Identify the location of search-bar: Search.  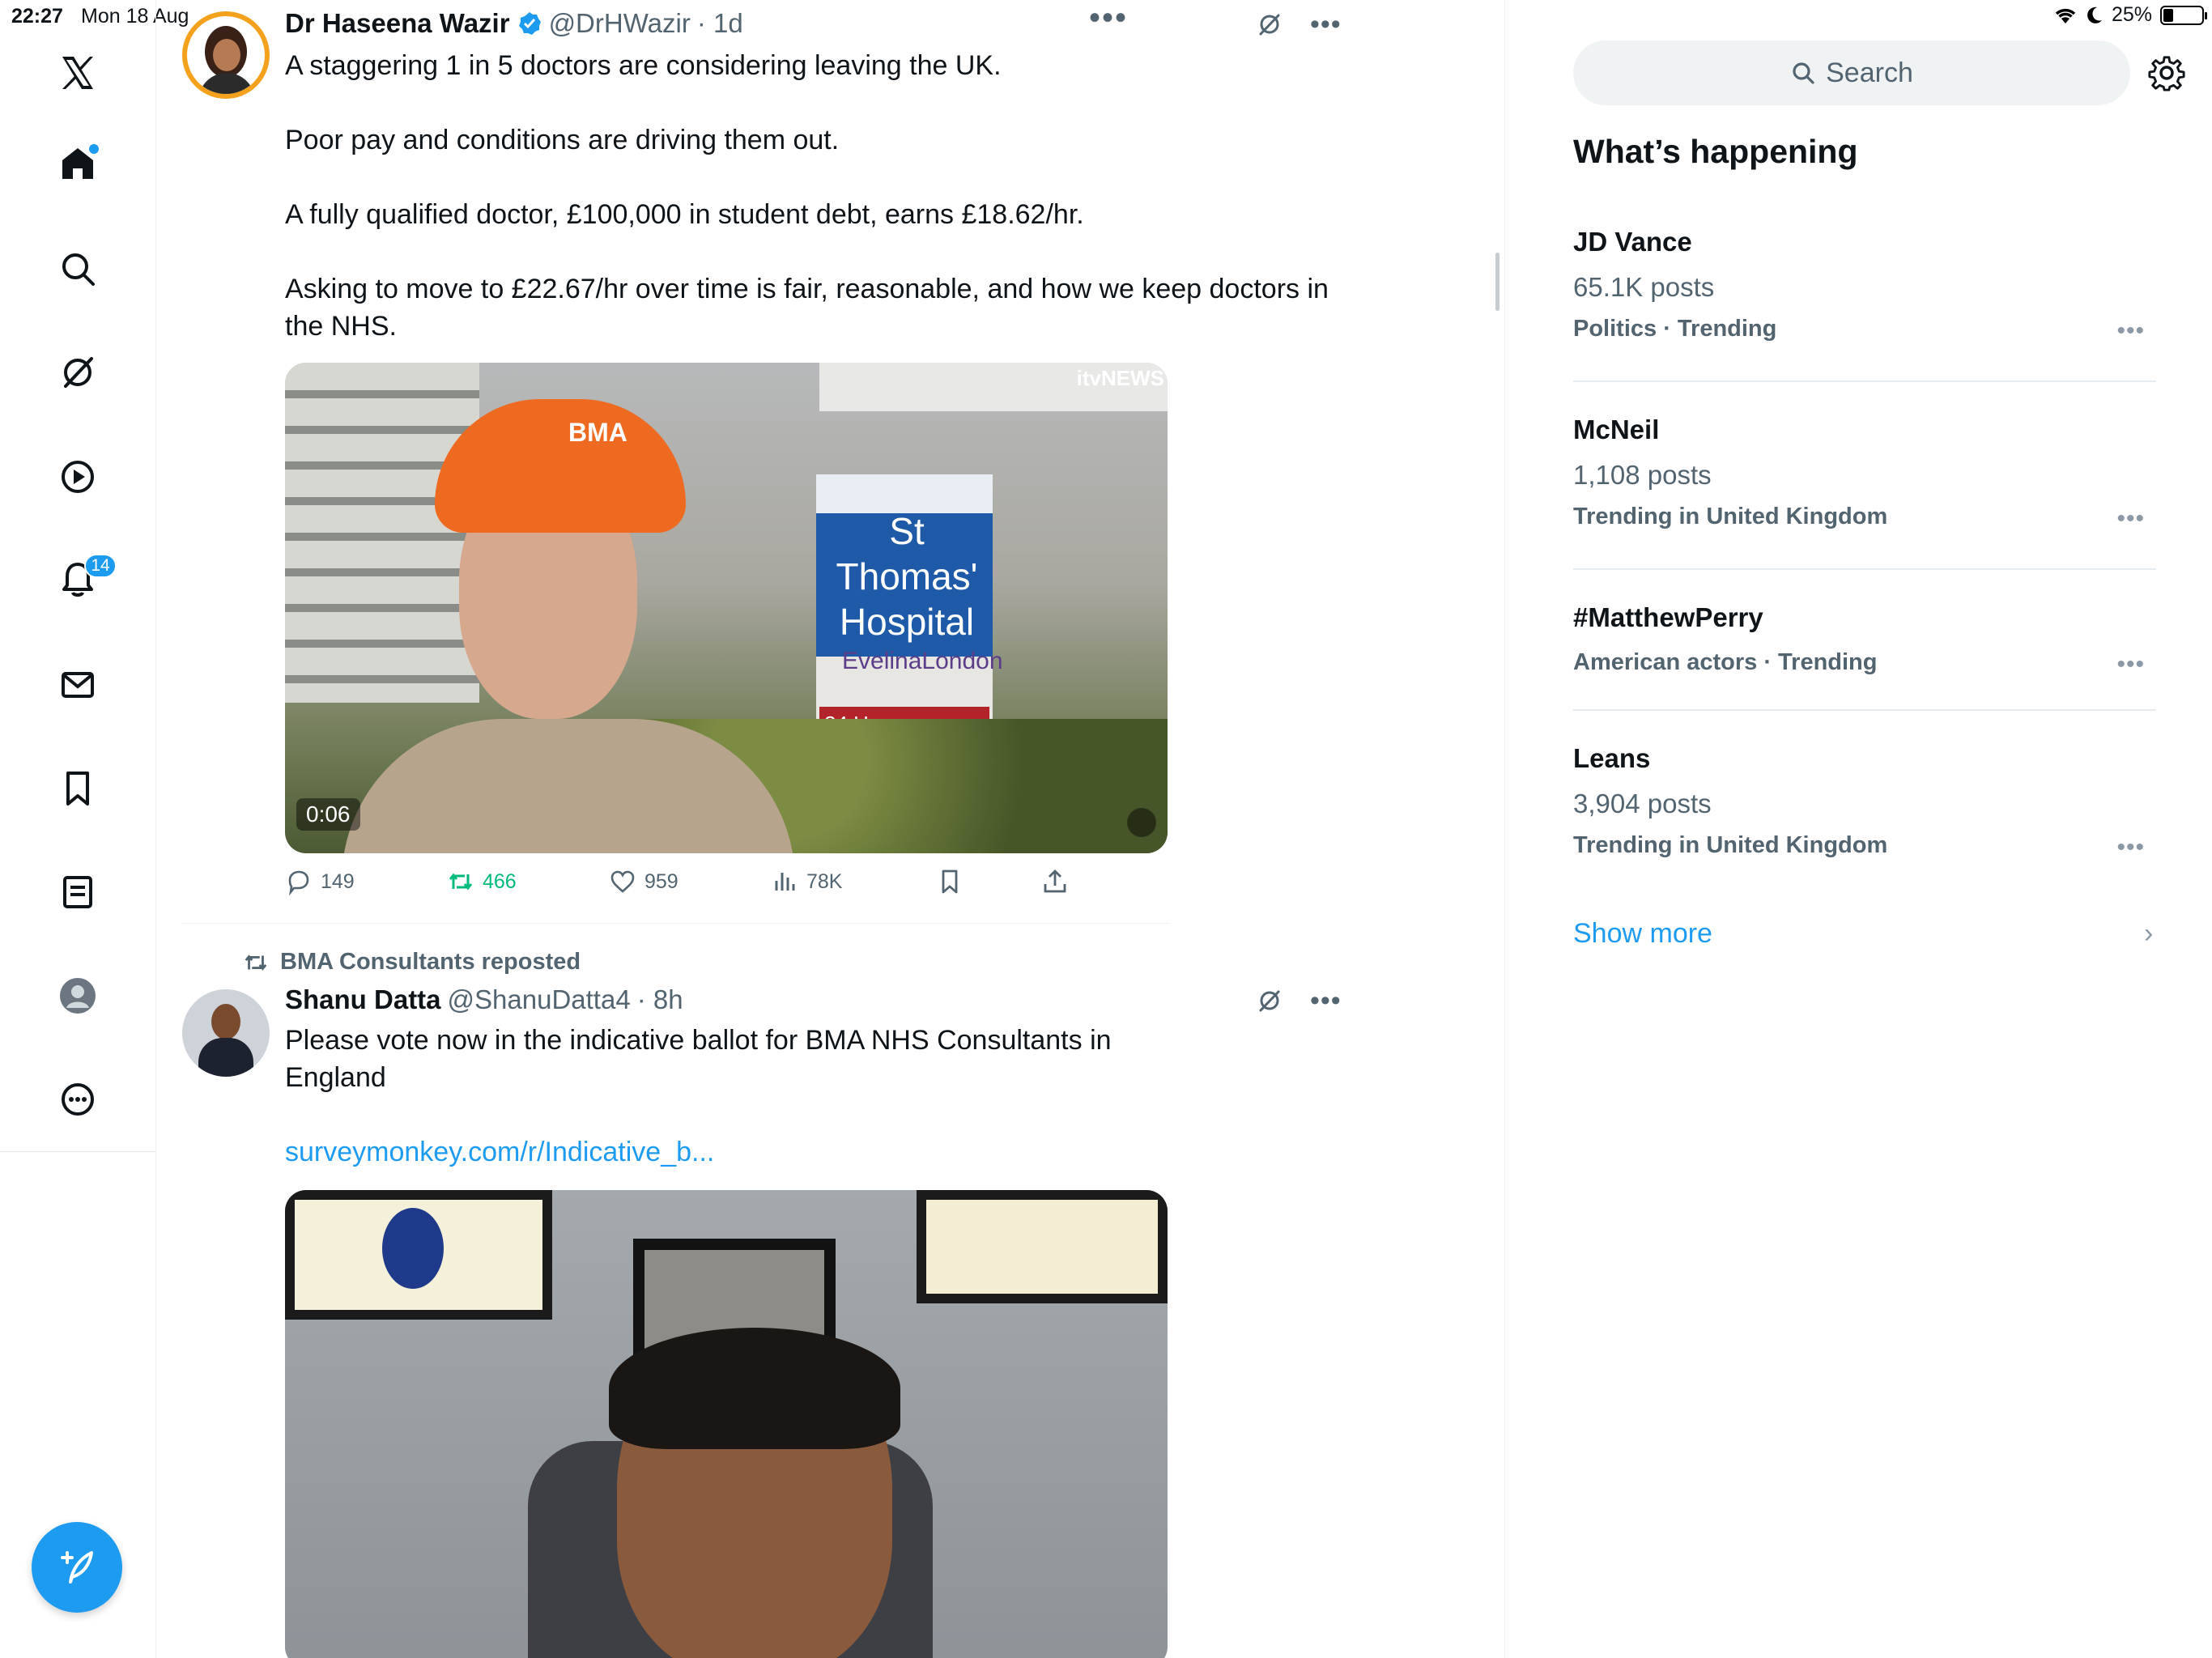
(1851, 72).